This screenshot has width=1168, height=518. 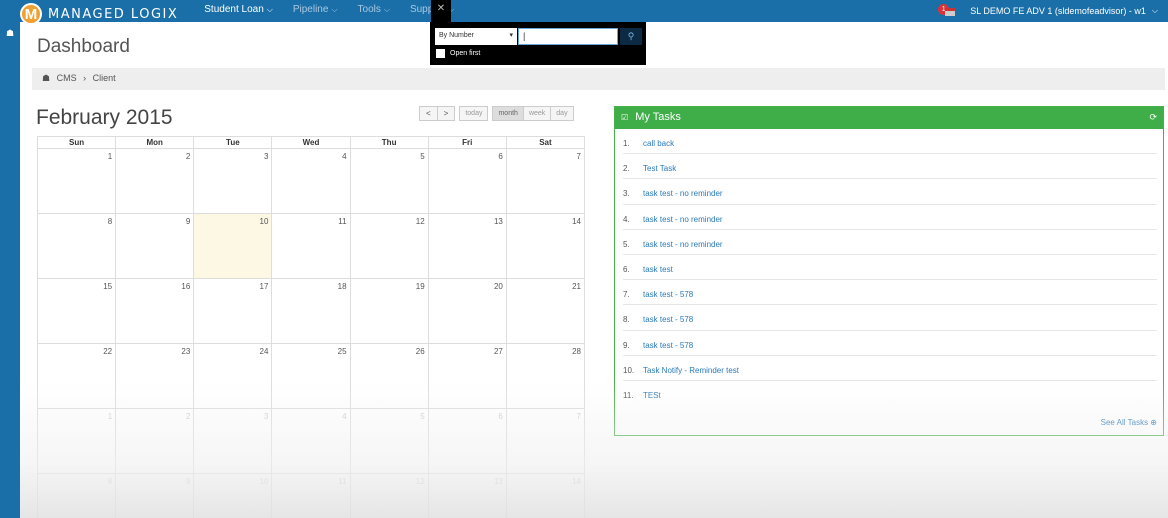 I want to click on calendar-week-button: week, so click(x=537, y=113).